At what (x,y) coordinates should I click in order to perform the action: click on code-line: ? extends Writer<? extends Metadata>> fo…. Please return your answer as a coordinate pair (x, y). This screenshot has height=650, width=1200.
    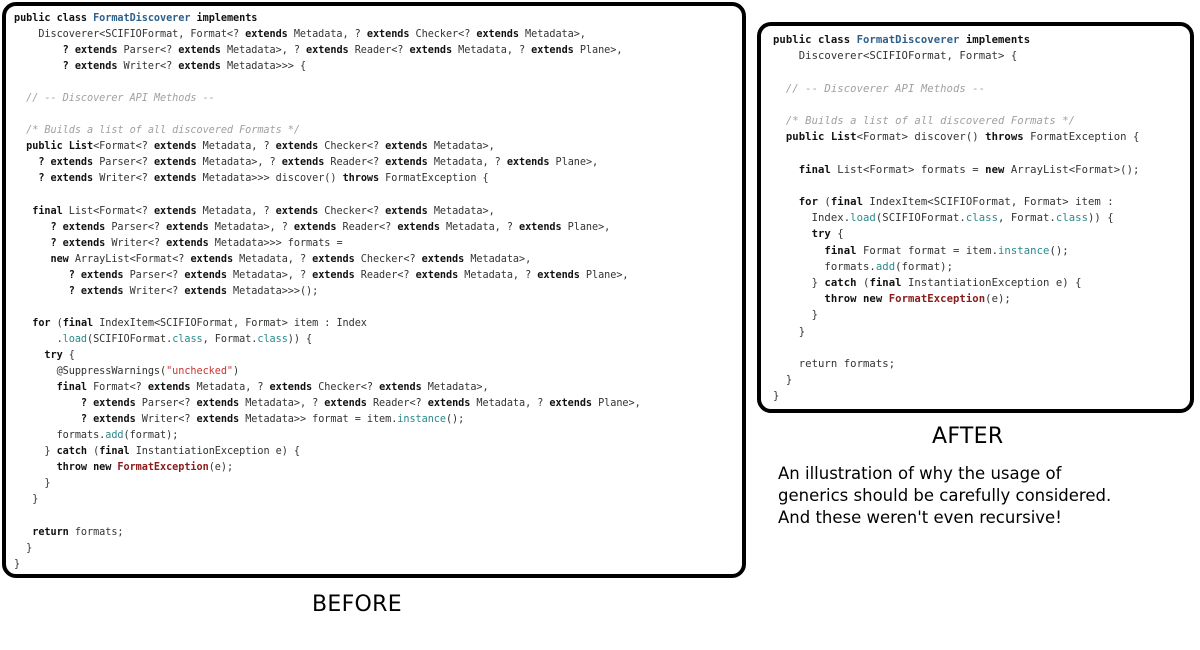
    Looking at the image, I should click on (378, 420).